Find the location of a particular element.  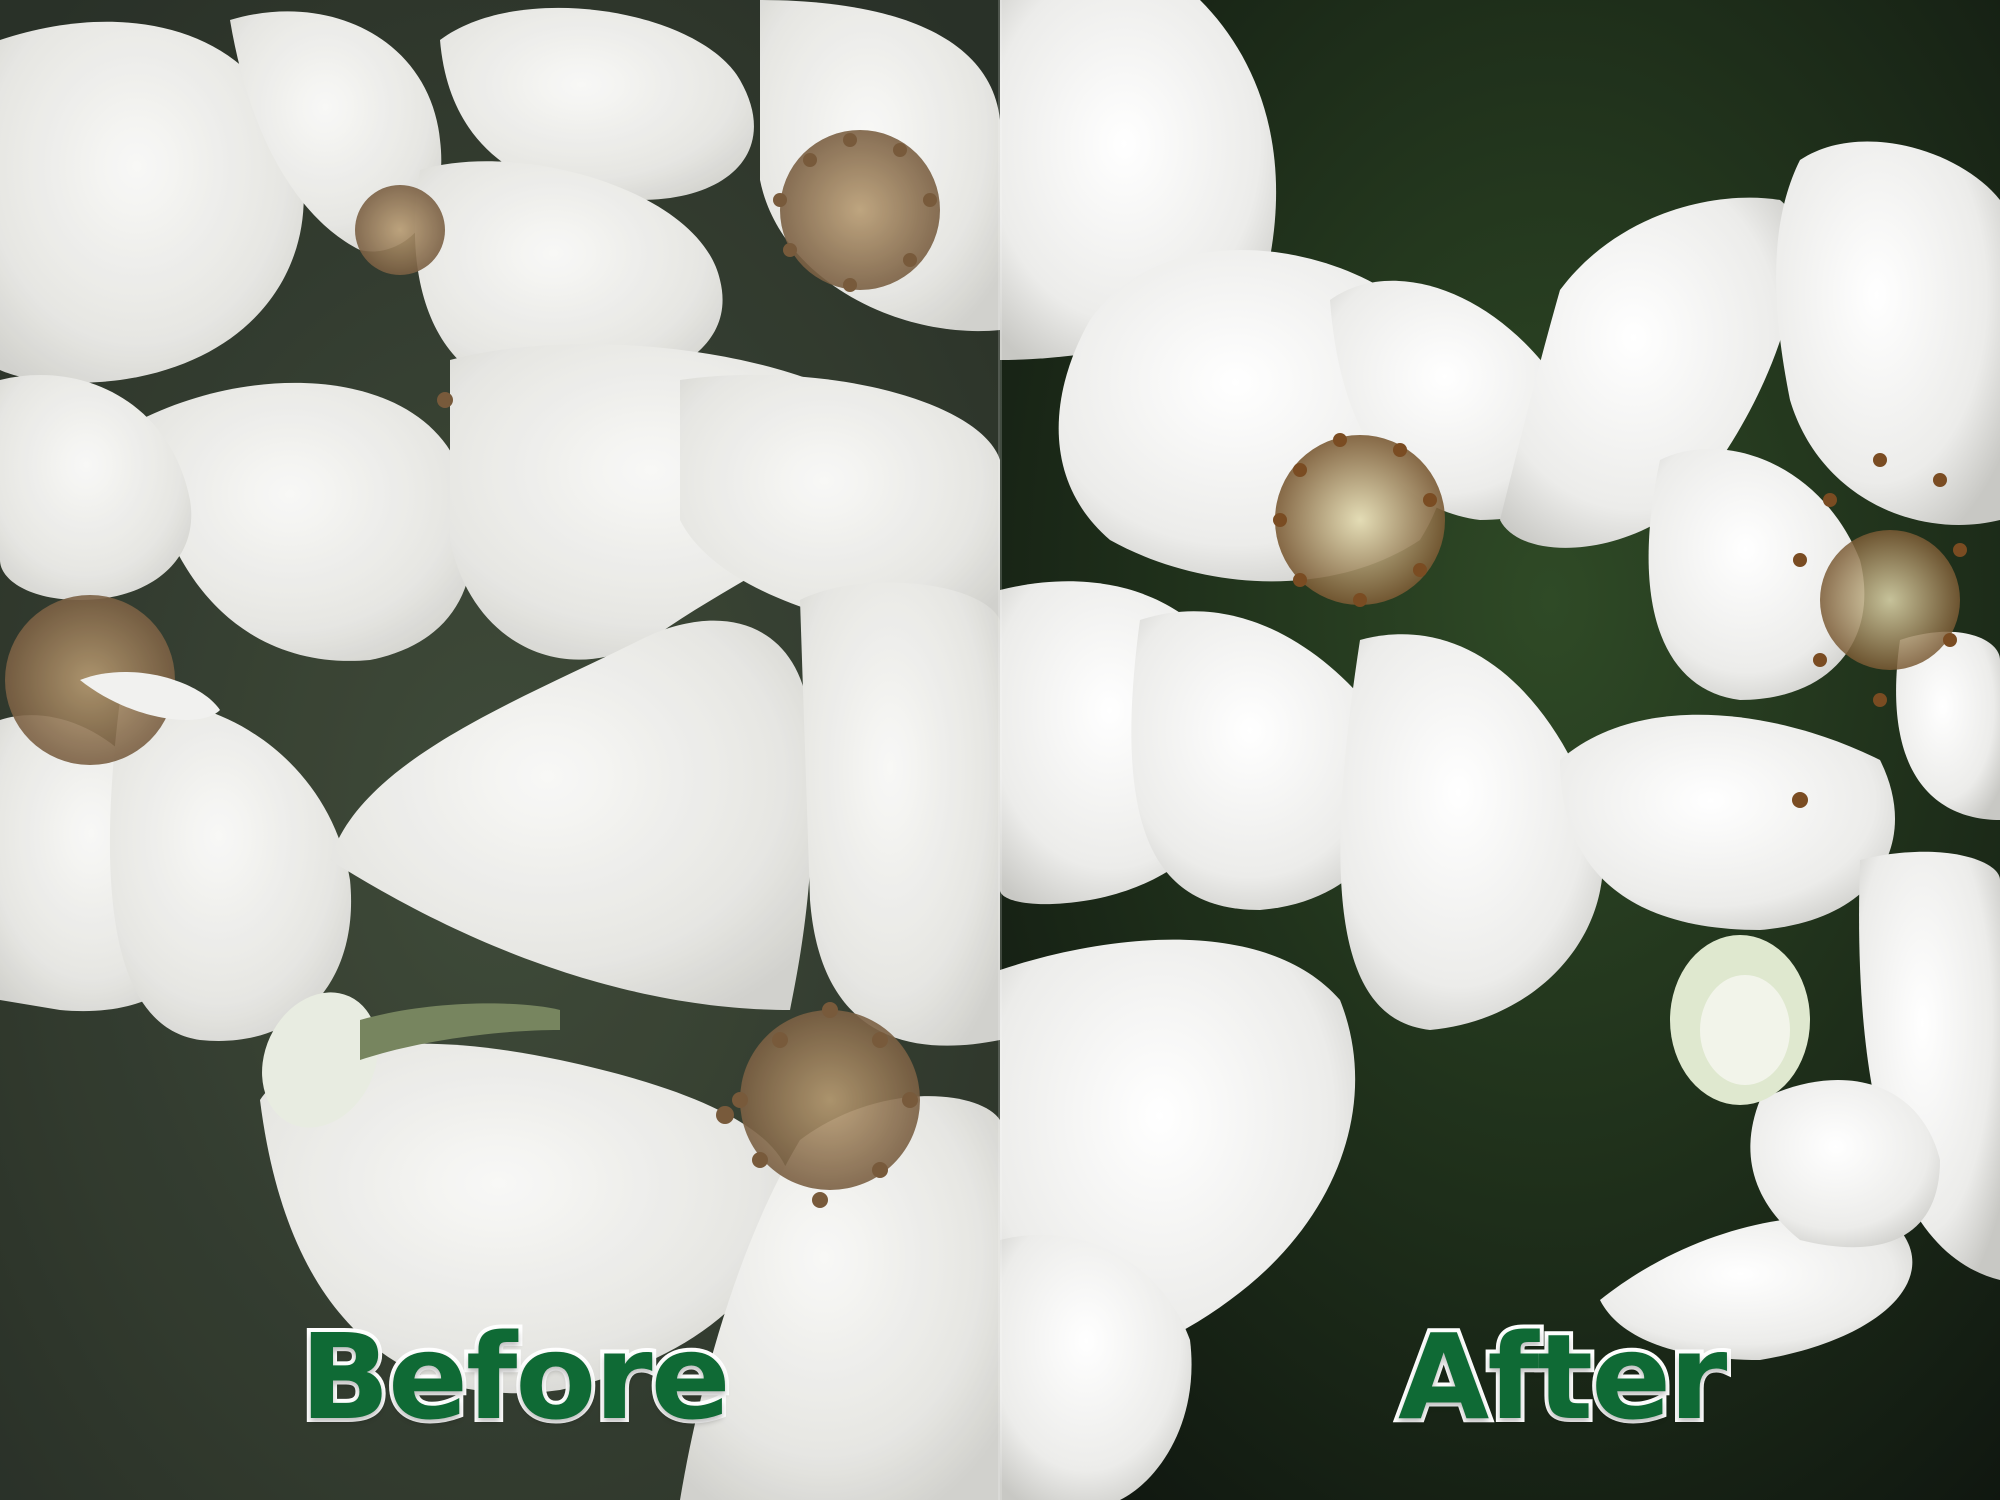

panel-divider is located at coordinates (1000, 750).